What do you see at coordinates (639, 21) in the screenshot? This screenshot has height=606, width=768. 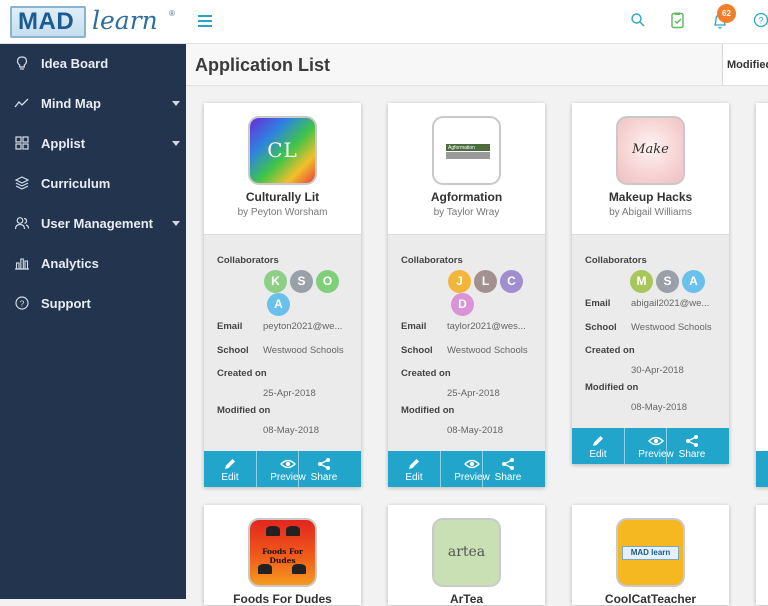 I see `search-icon` at bounding box center [639, 21].